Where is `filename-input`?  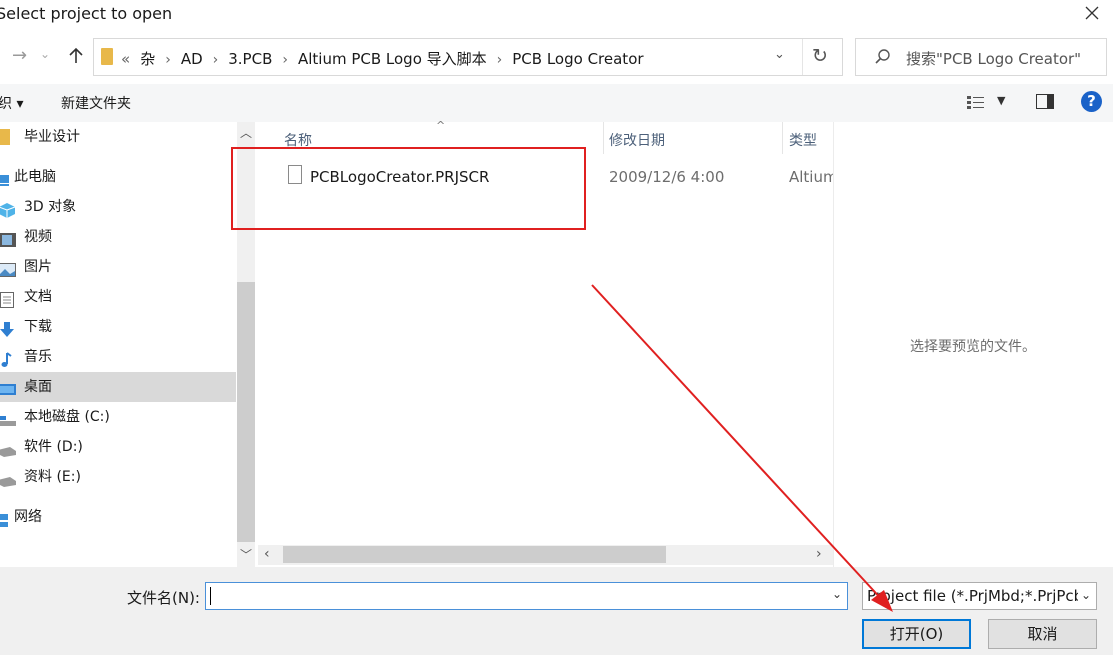 filename-input is located at coordinates (526, 596).